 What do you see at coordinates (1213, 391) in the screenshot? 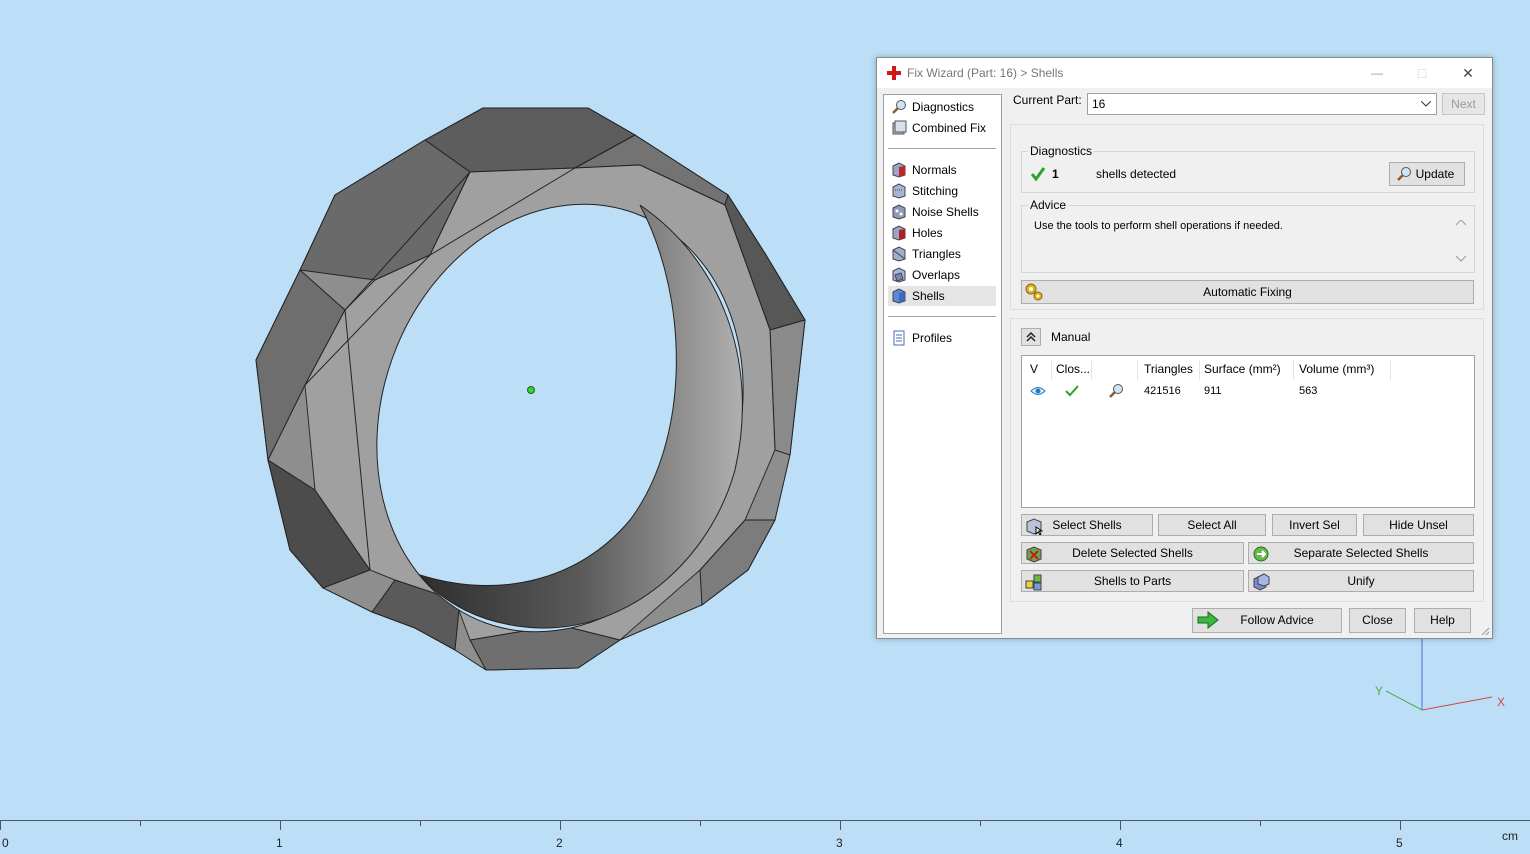
I see `cell-surface: 911` at bounding box center [1213, 391].